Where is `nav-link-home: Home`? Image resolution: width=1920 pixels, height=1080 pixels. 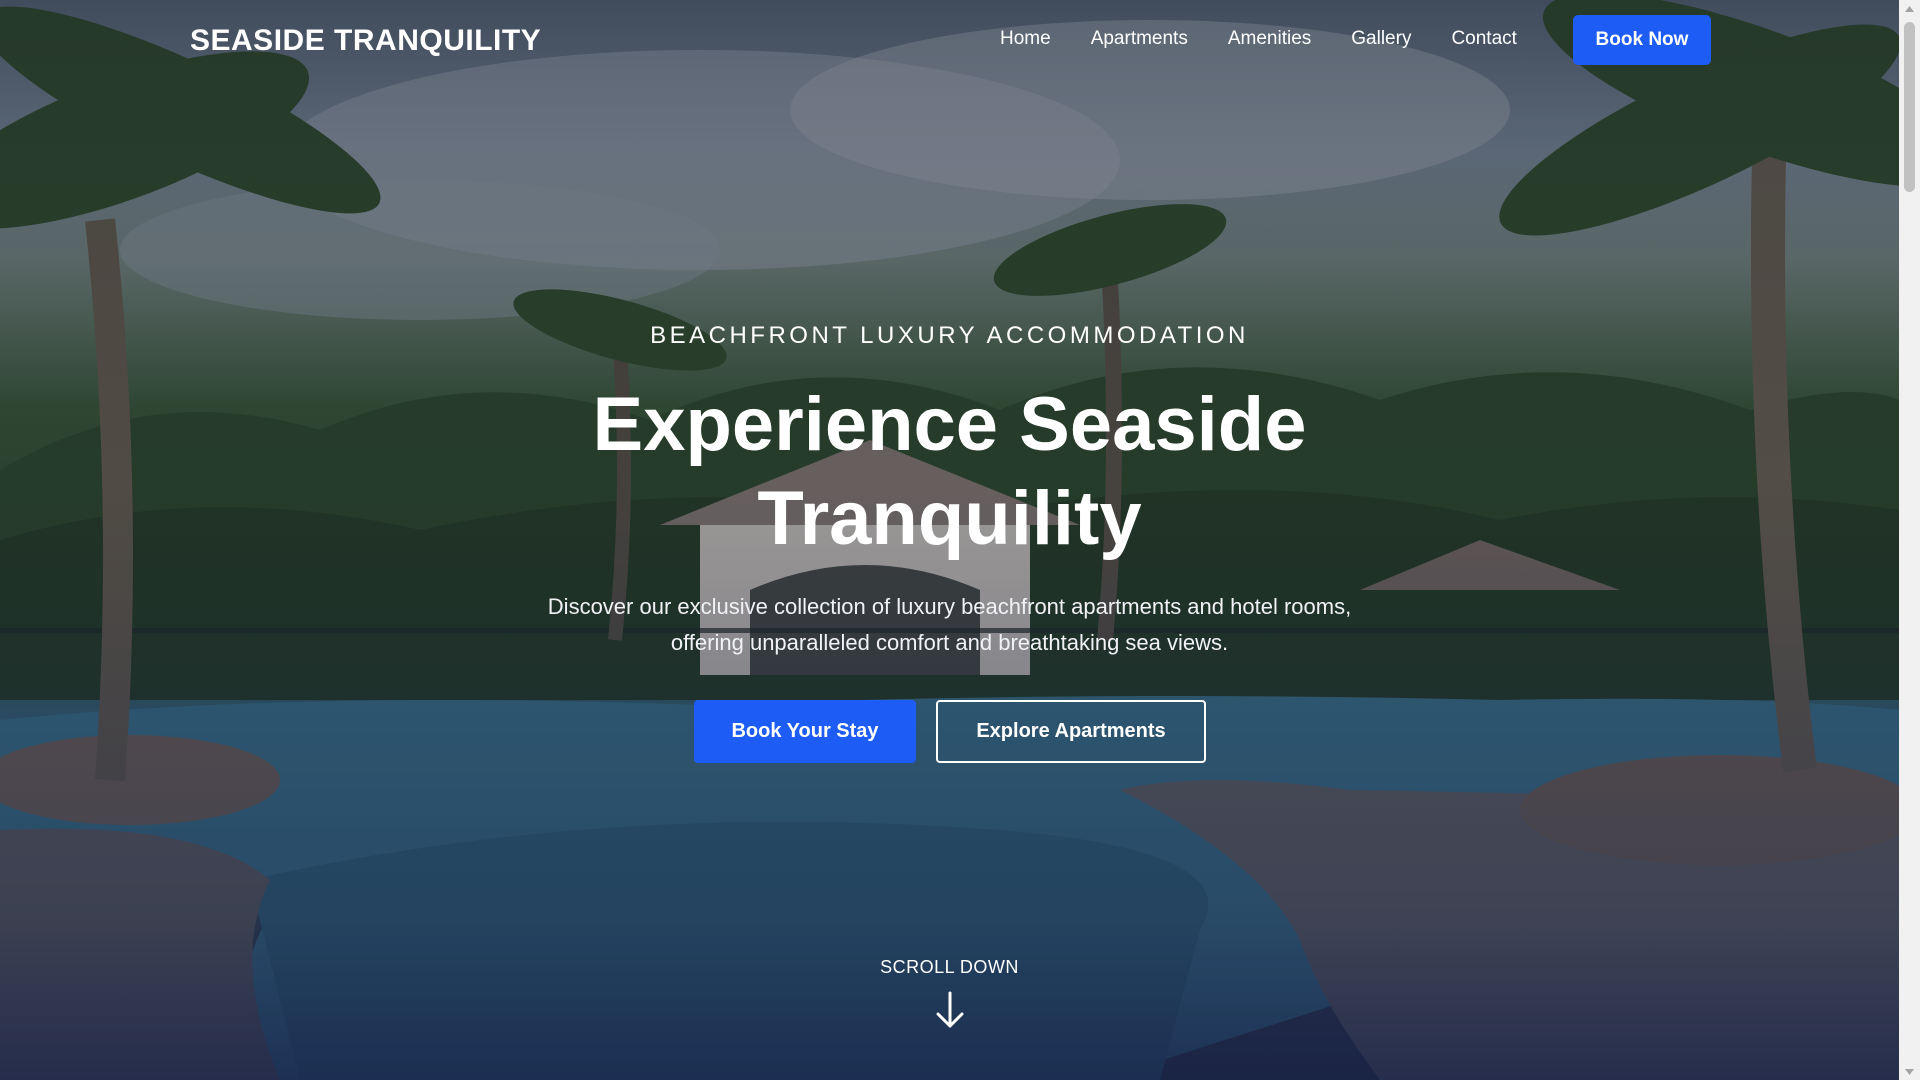 nav-link-home: Home is located at coordinates (1025, 39).